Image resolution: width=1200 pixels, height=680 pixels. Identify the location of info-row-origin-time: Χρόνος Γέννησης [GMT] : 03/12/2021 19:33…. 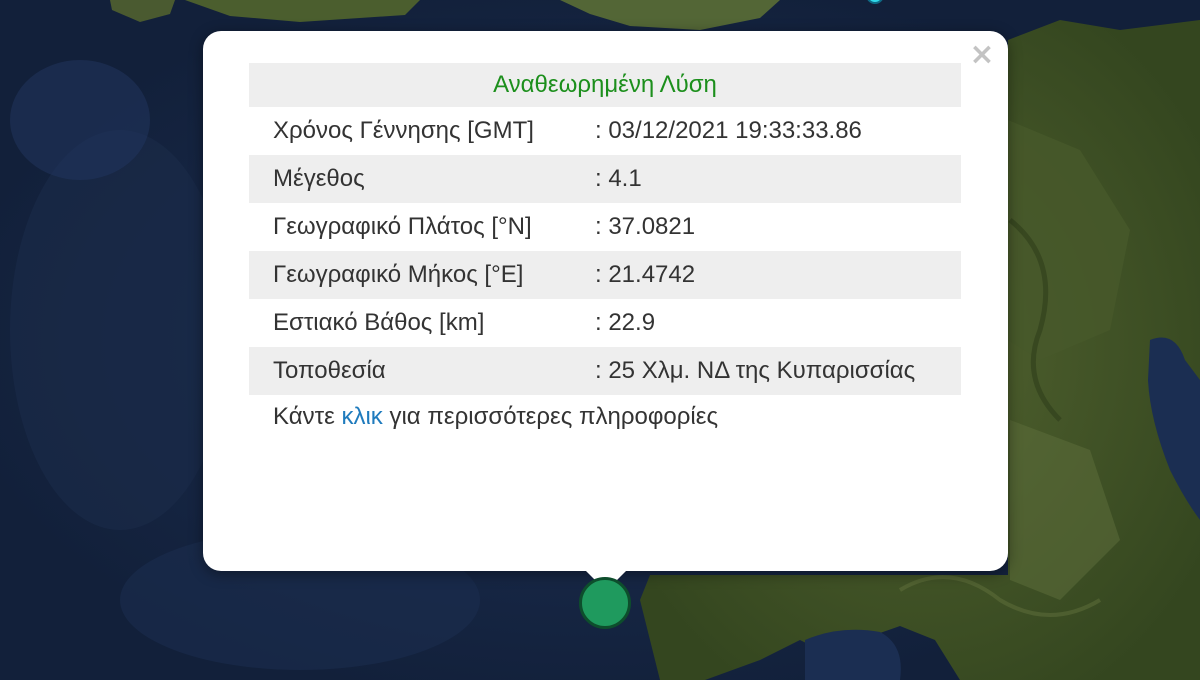
(605, 131).